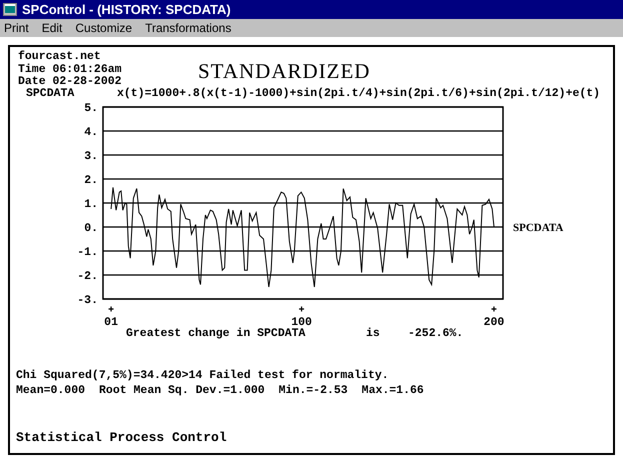 Image resolution: width=623 pixels, height=461 pixels. I want to click on menu-item: Customize, so click(103, 28).